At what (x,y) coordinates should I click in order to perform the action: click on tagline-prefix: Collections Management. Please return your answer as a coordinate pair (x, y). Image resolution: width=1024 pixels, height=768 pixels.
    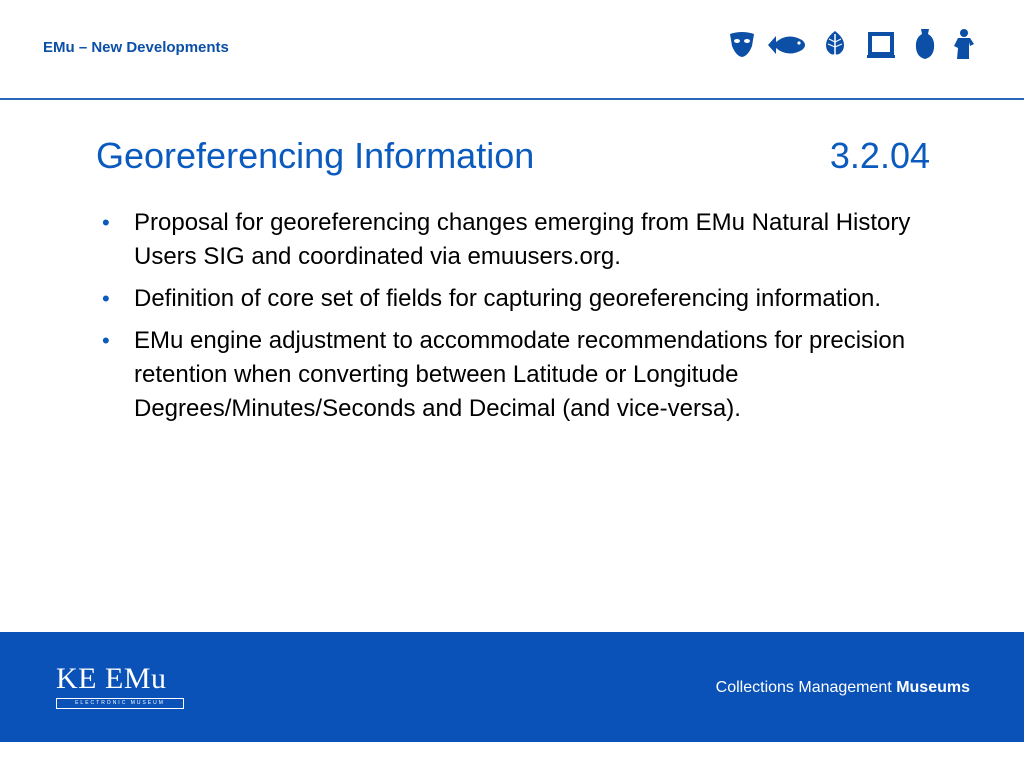
    Looking at the image, I should click on (806, 687).